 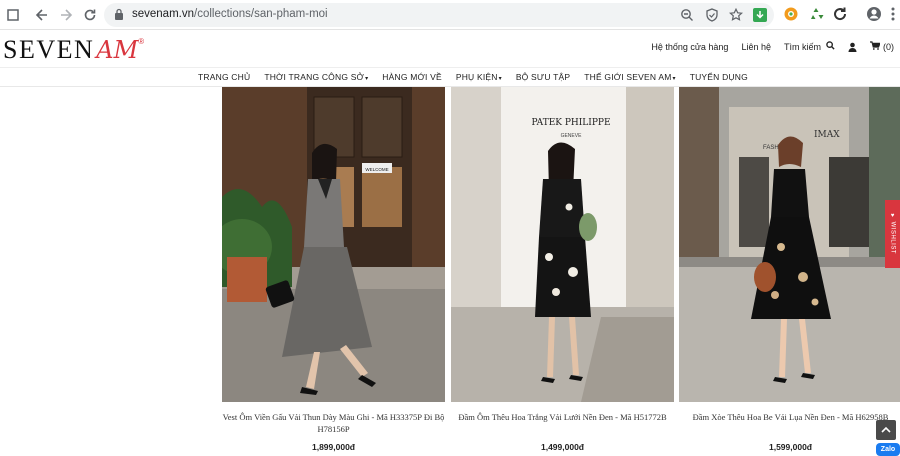 What do you see at coordinates (687, 15) in the screenshot?
I see `zoom-icon` at bounding box center [687, 15].